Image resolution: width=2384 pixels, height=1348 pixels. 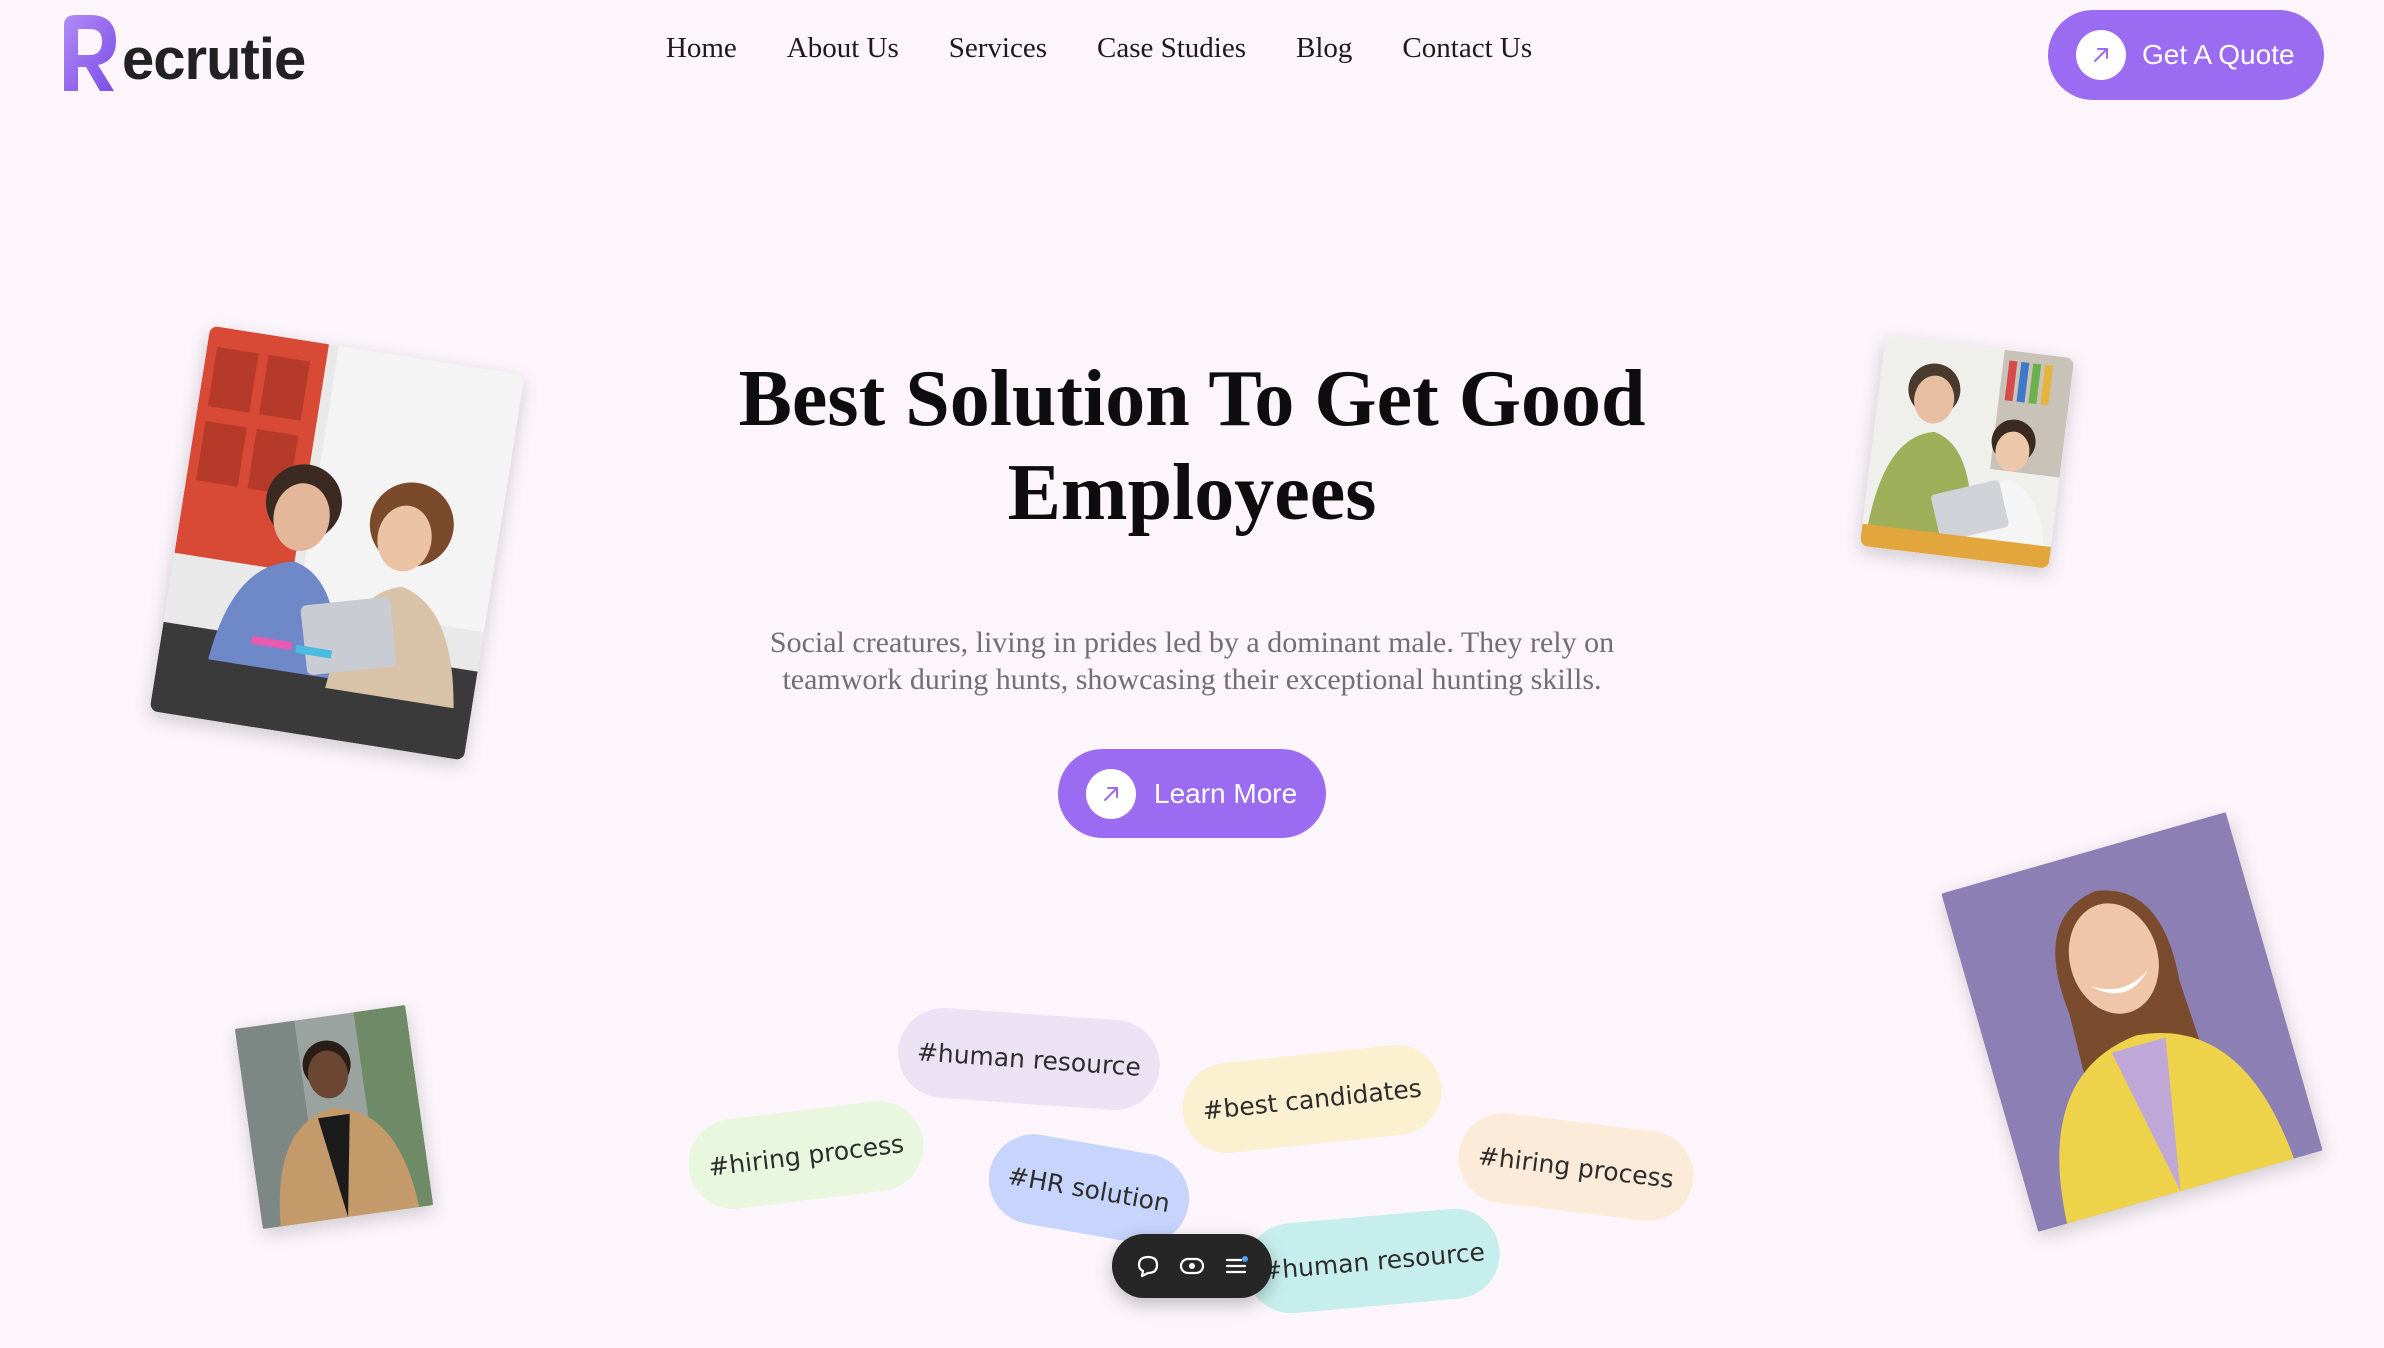 I want to click on nav-contact-us: Contact Us, so click(x=1467, y=48).